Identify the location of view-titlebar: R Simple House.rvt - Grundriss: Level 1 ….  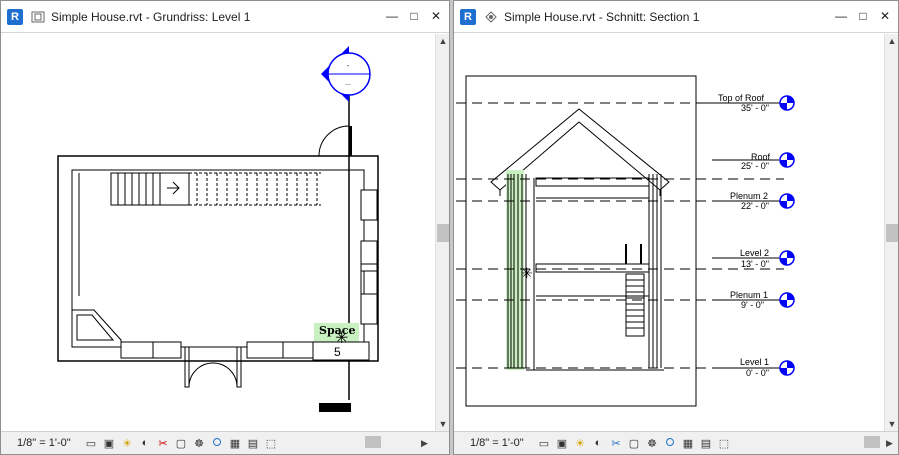
(225, 17).